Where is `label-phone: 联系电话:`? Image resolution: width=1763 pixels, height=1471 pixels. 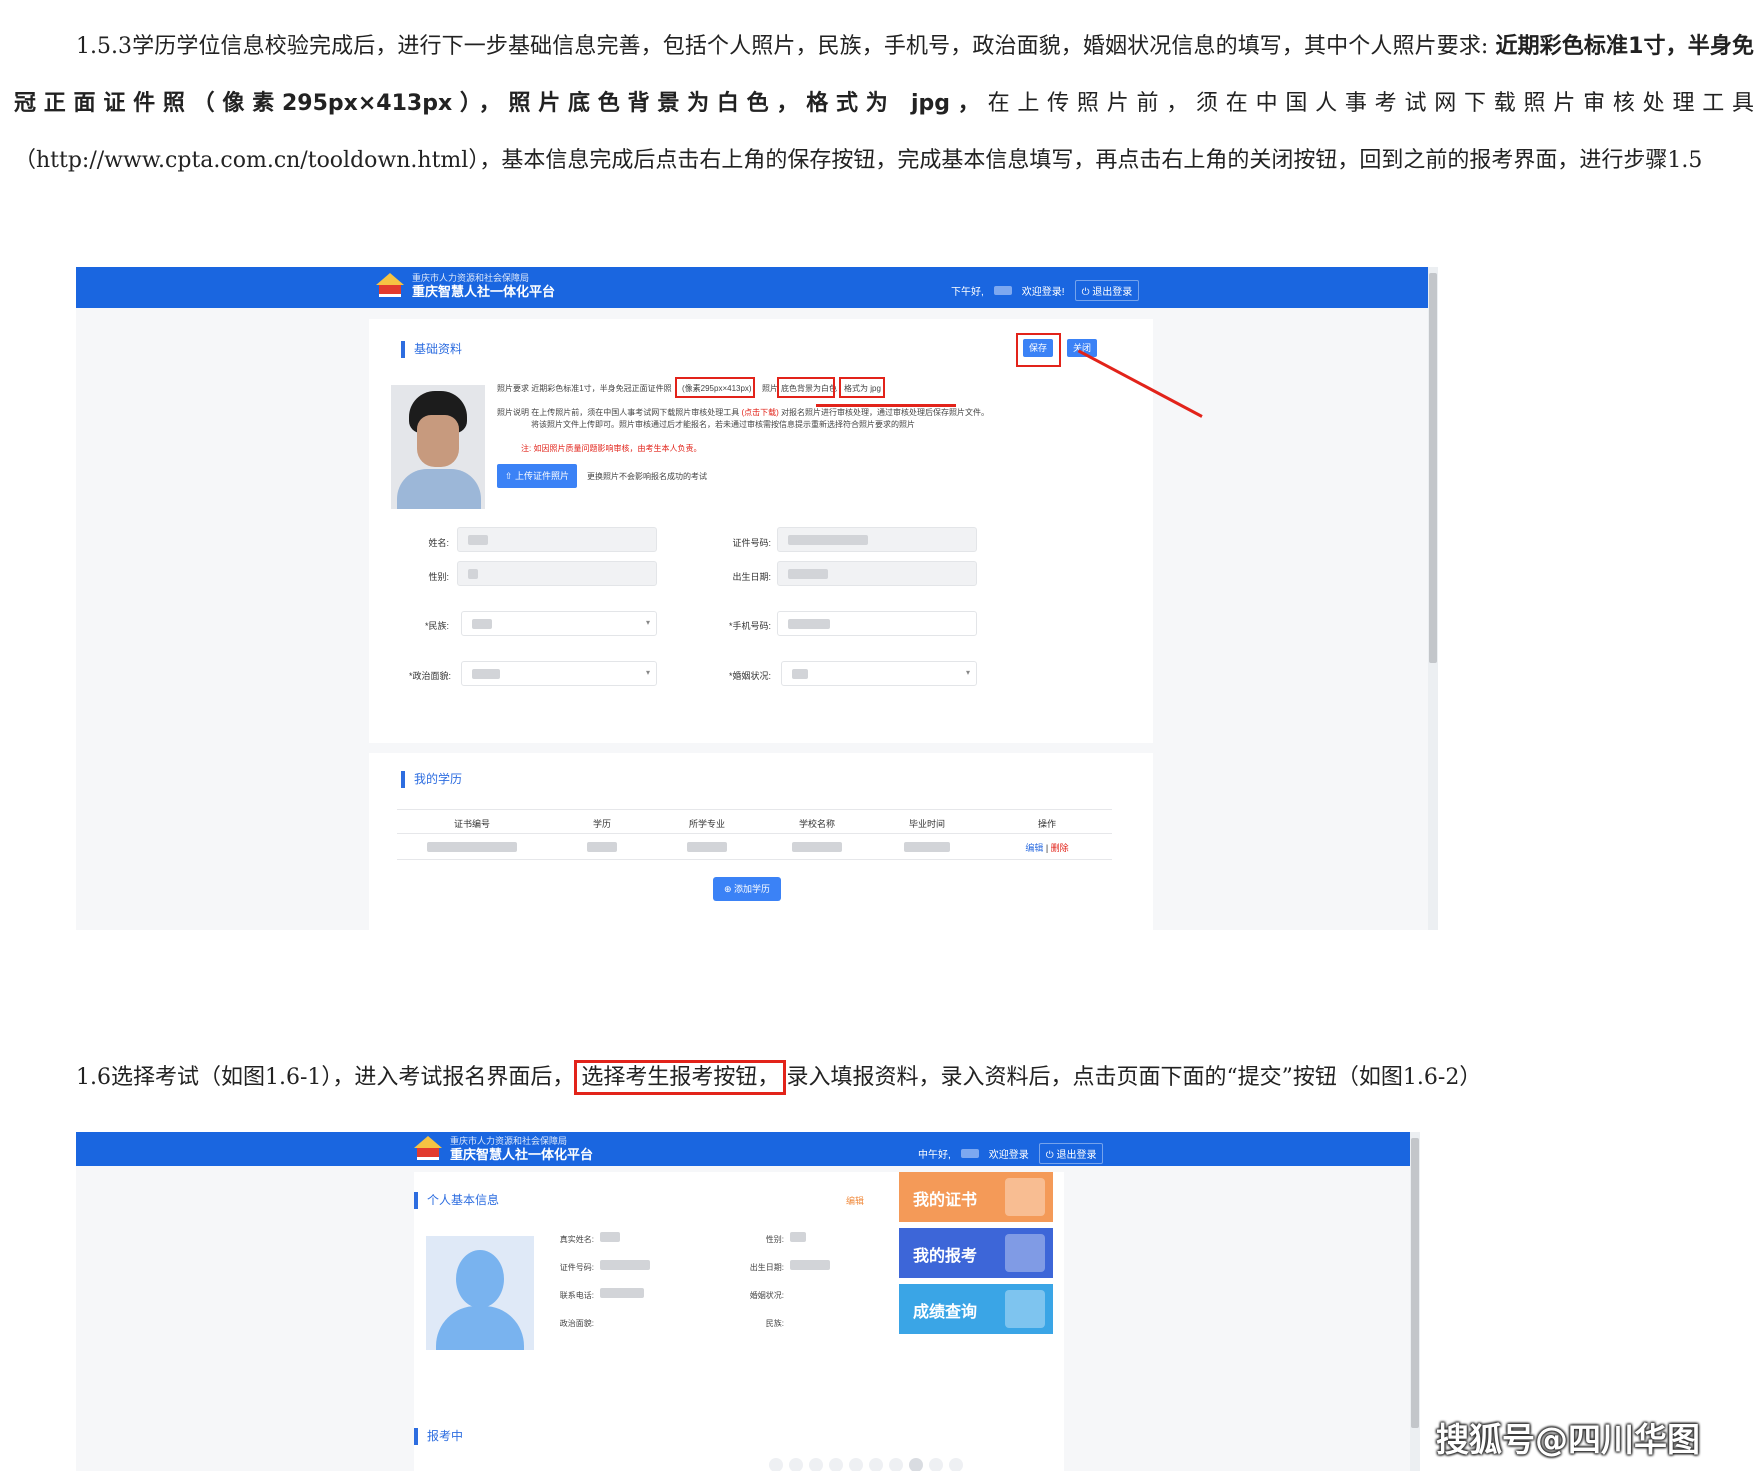
label-phone: 联系电话: is located at coordinates (576, 1295).